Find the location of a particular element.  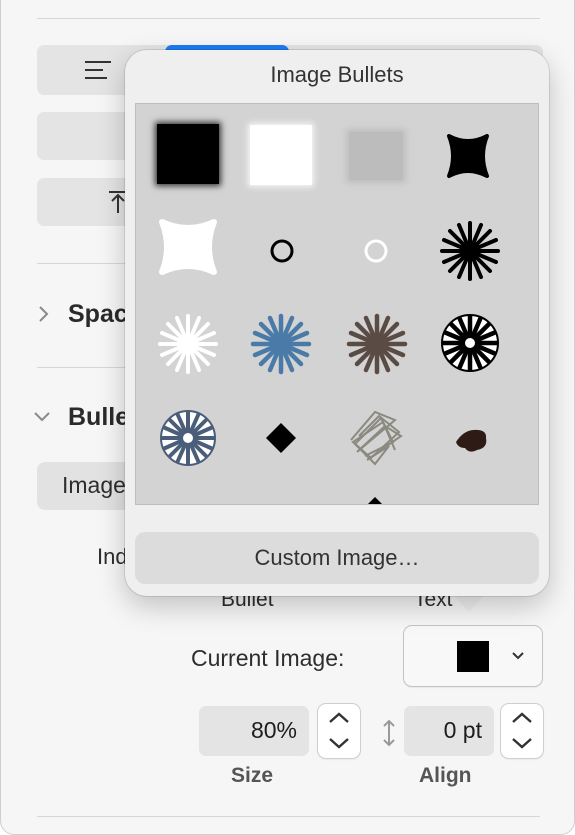

white-starburst-bullet is located at coordinates (188, 346).